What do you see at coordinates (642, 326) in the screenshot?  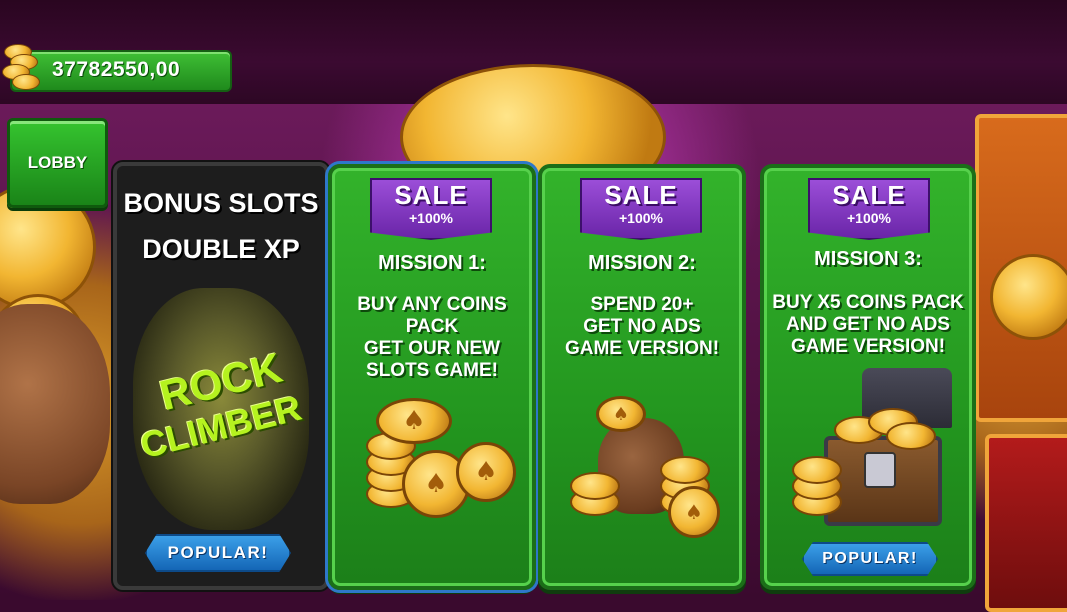 I see `mission-description: SPEND 20+ GET NO ADS GAME VERSION!` at bounding box center [642, 326].